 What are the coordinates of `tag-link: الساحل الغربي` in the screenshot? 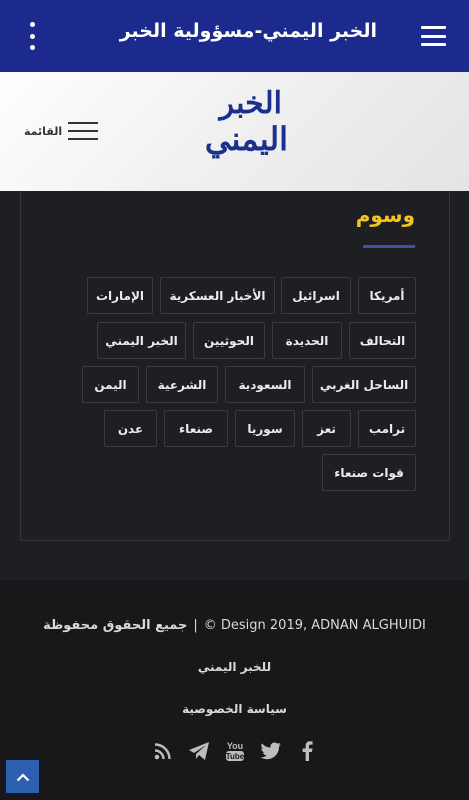 It's located at (364, 384).